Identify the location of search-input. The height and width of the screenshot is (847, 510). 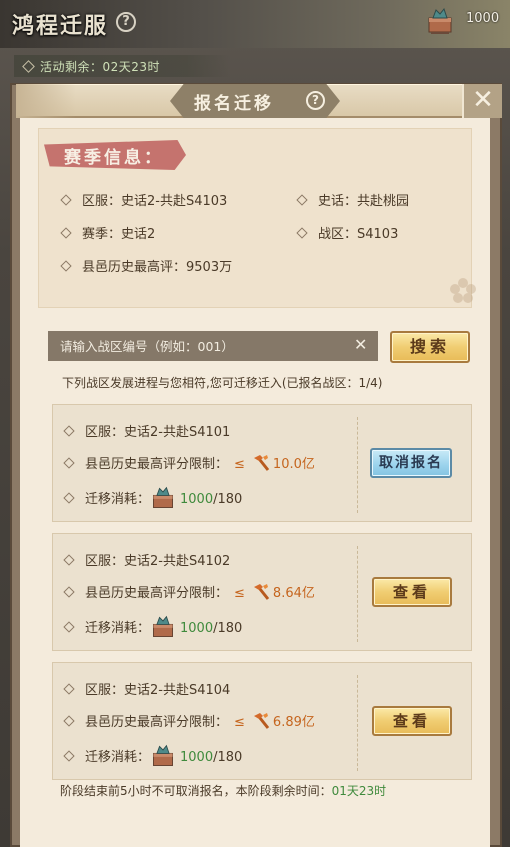
(200, 346).